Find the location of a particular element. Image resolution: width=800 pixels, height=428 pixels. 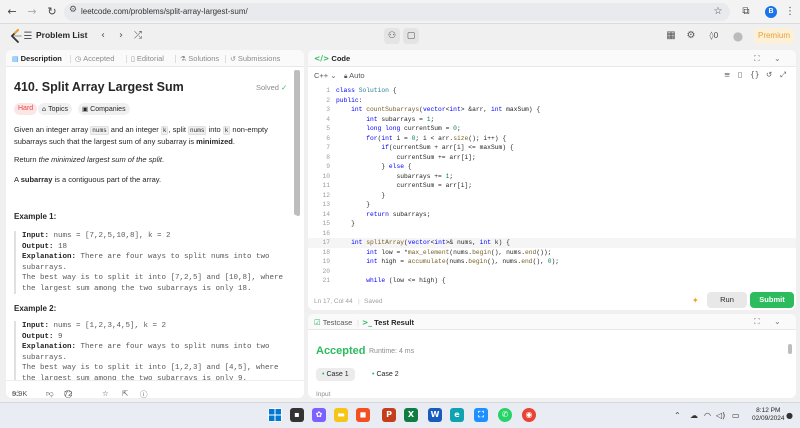

volume-icon: ◁) is located at coordinates (720, 415).